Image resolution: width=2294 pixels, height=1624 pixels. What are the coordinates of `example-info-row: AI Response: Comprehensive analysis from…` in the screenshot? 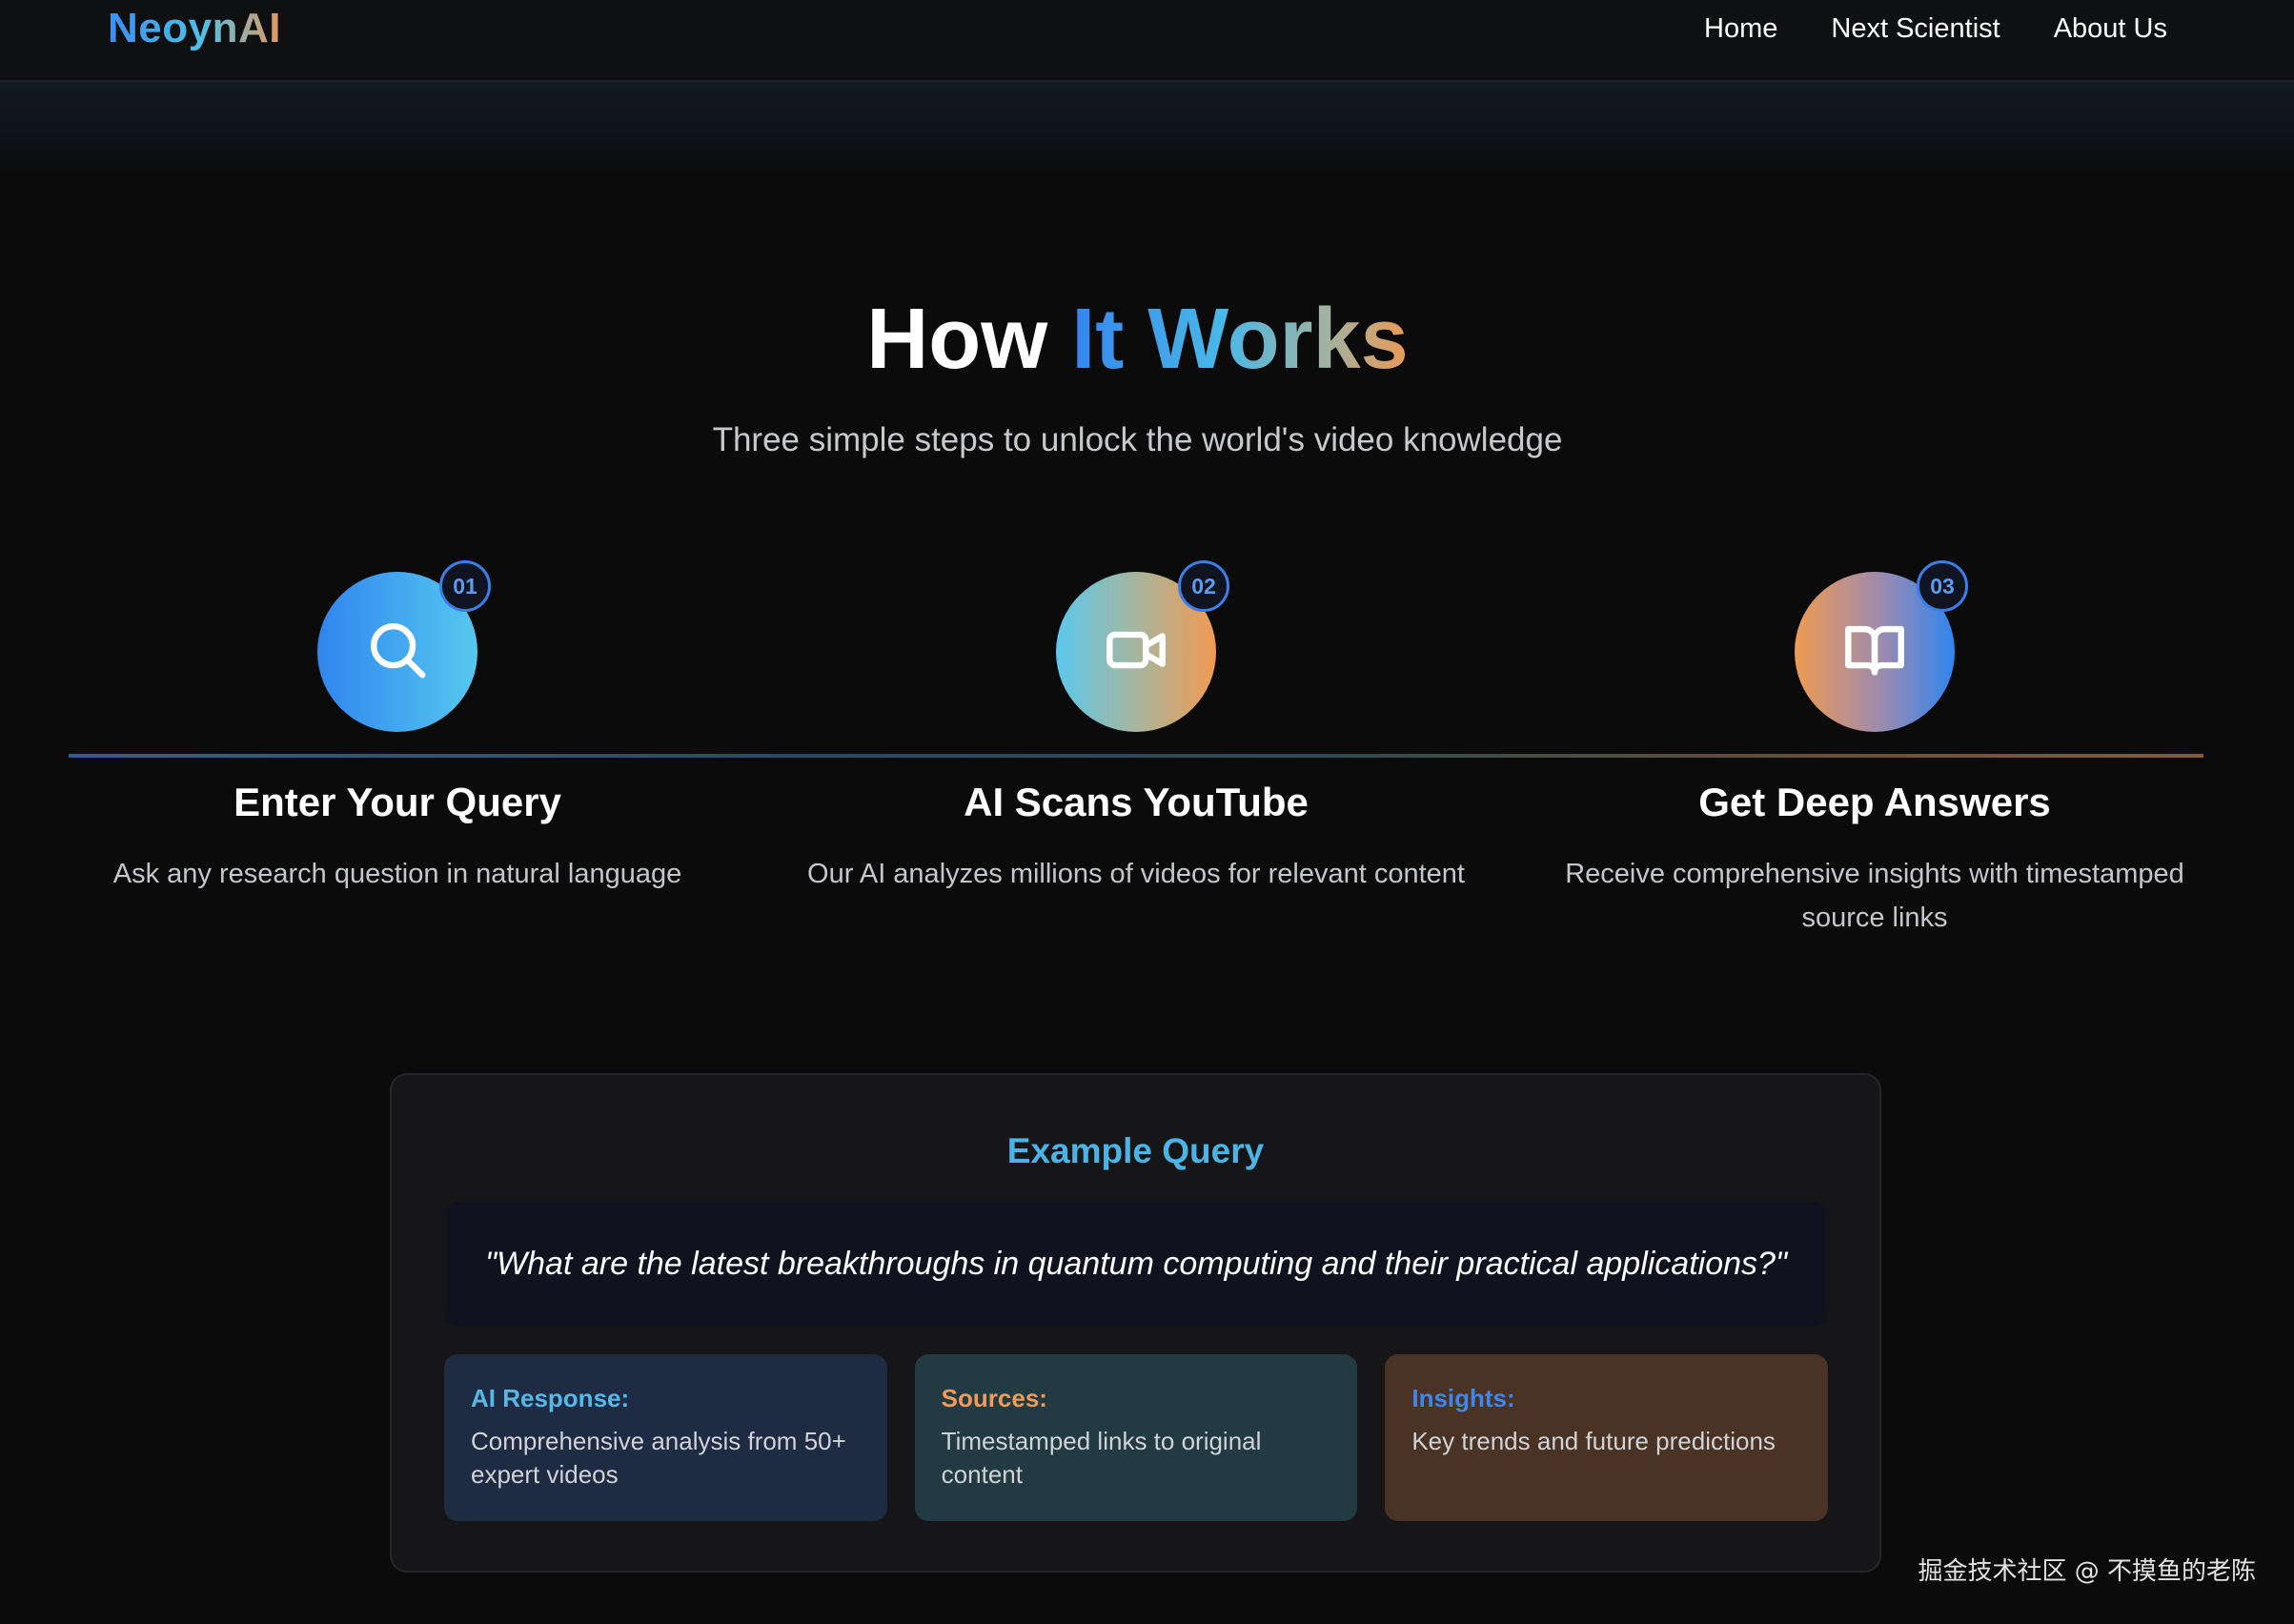 It's located at (1136, 1437).